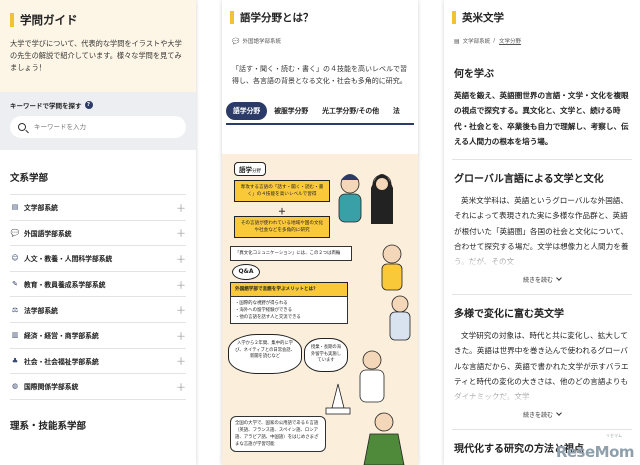 This screenshot has width=640, height=465. I want to click on teacher-icon: ✎, so click(15, 284).